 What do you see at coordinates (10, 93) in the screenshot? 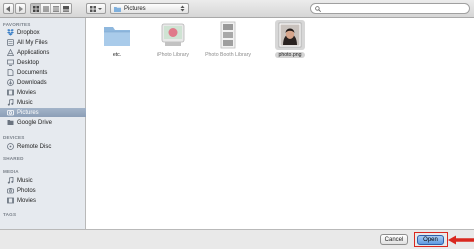
I see `movies-icon` at bounding box center [10, 93].